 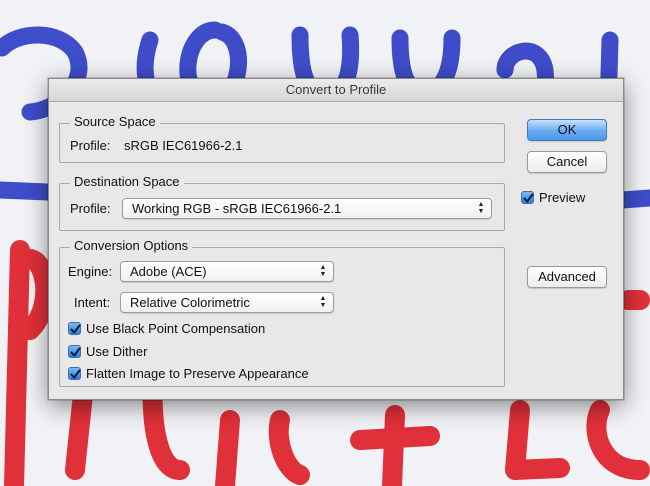 I want to click on source-profile-value: sRGB IEC61966-2.1, so click(x=183, y=145).